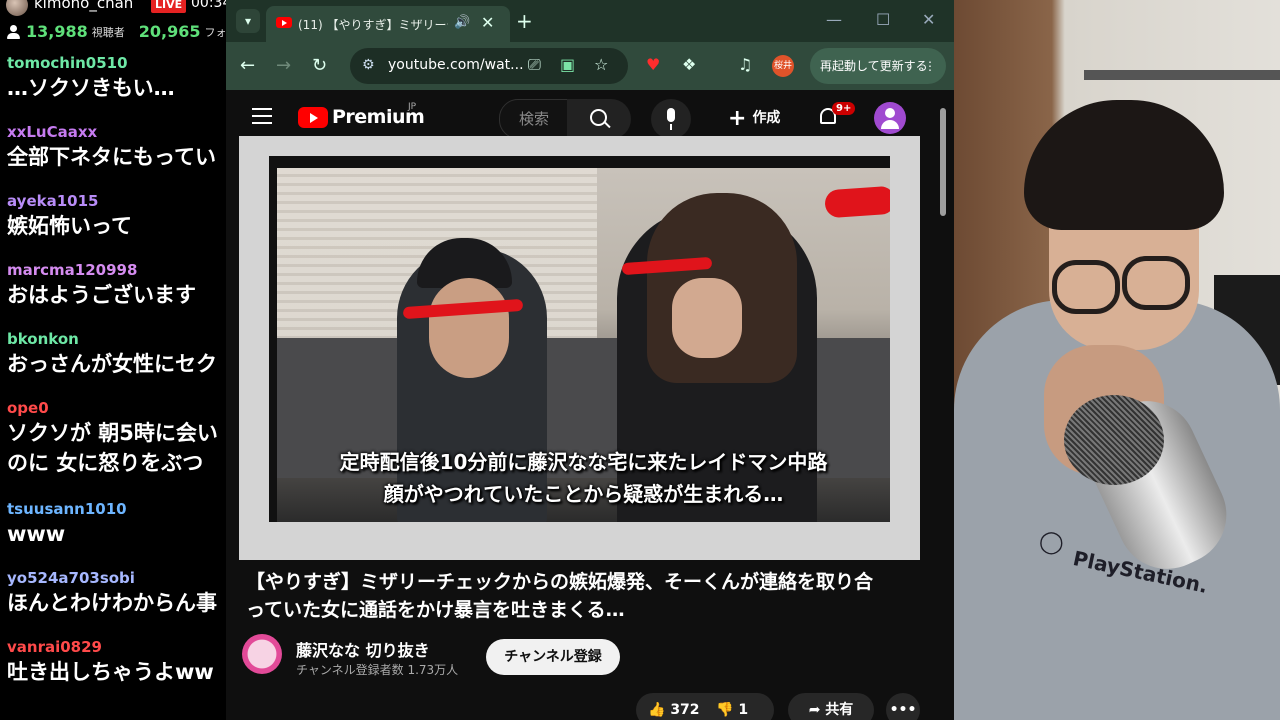  I want to click on subscribe-button: チャンネル登録, so click(553, 657).